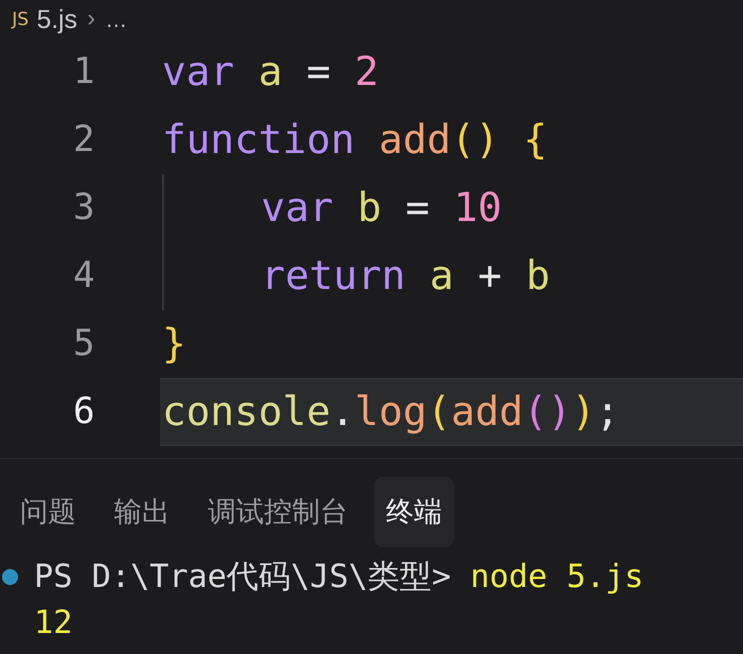 Image resolution: width=743 pixels, height=654 pixels. What do you see at coordinates (414, 512) in the screenshot?
I see `panel-tab: 终端` at bounding box center [414, 512].